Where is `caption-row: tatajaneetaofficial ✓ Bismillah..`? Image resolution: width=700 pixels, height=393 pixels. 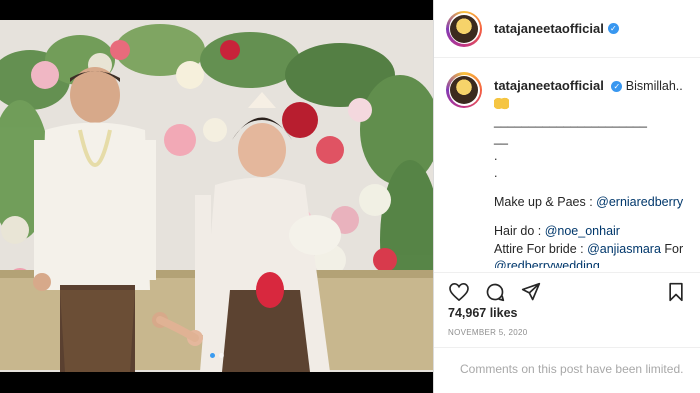 caption-row: tatajaneetaofficial ✓ Bismillah.. is located at coordinates (571, 91).